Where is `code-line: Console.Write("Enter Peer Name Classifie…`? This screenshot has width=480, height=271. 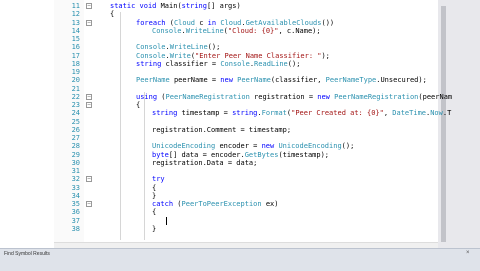
code-line: Console.Write("Enter Peer Name Classifie… is located at coordinates (233, 56).